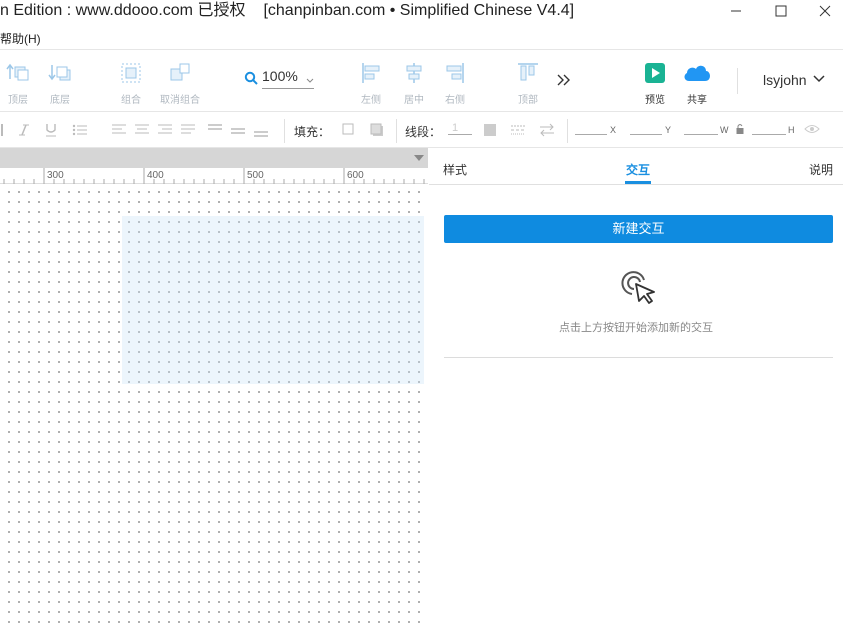  Describe the element at coordinates (123, 10) in the screenshot. I see `window-title-text: n Edition : www.ddooo.com 已授权` at that location.